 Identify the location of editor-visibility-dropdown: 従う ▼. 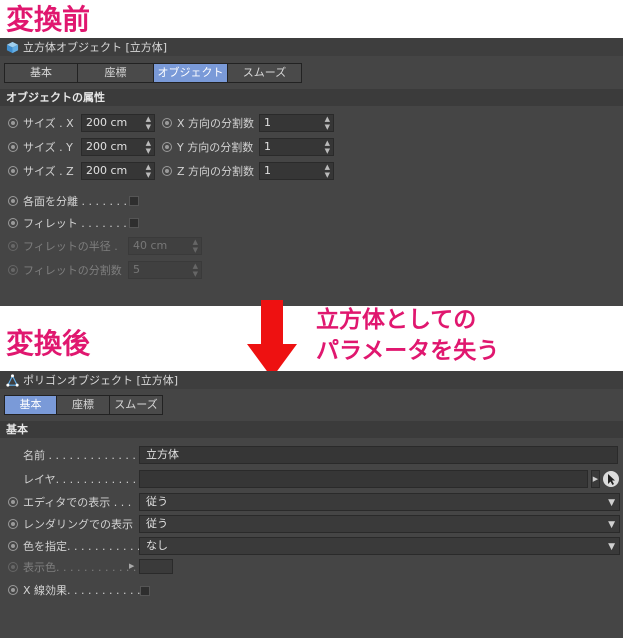
(379, 502).